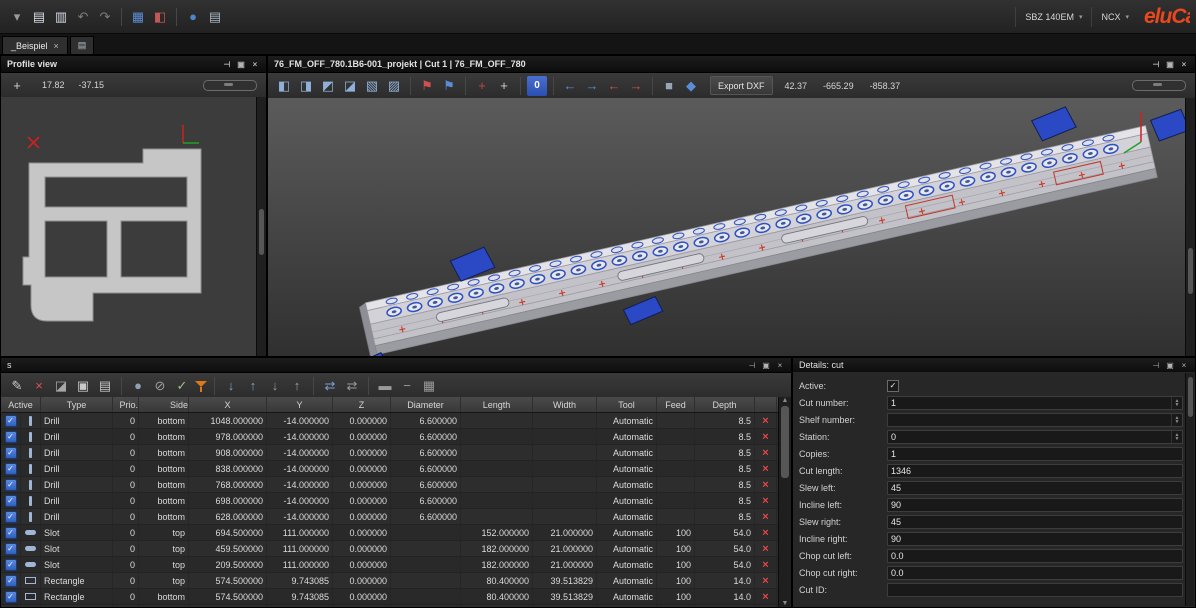  I want to click on save-icon: ▤, so click(39, 17).